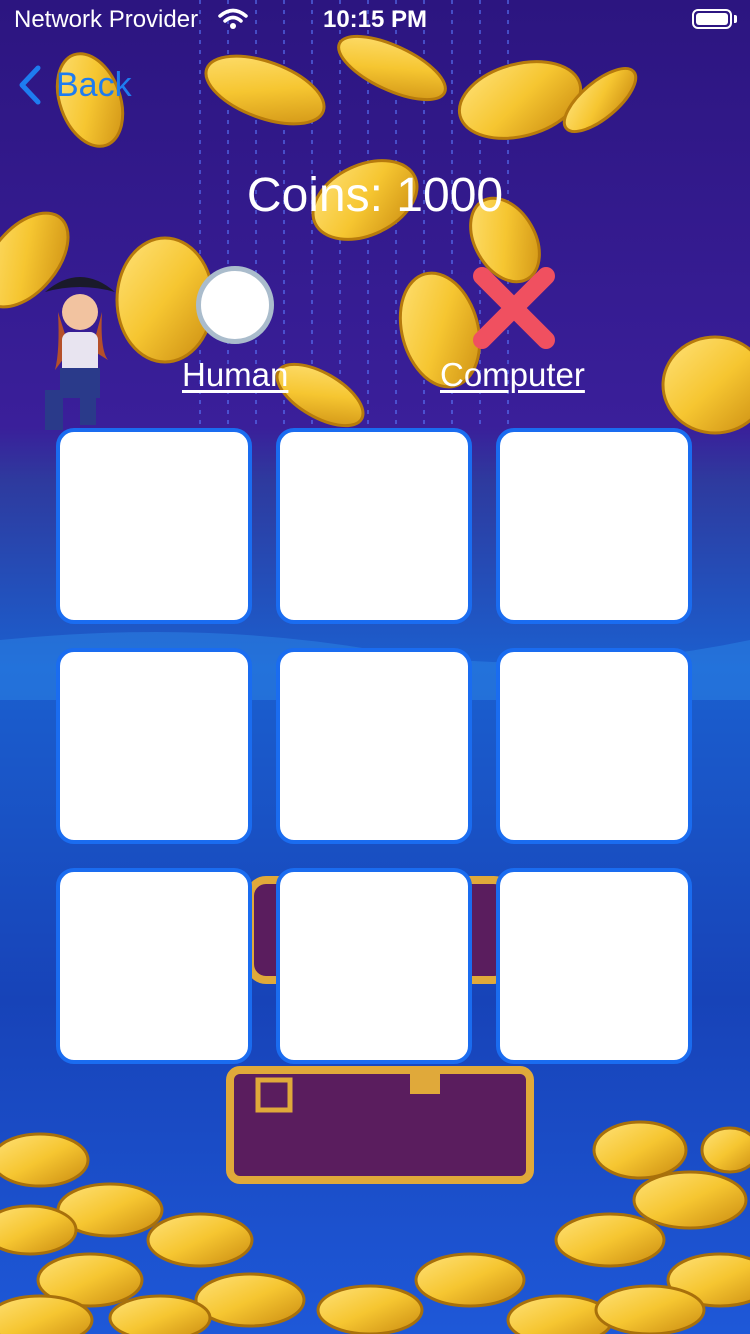 Image resolution: width=750 pixels, height=1334 pixels. I want to click on status-bar: Network Provider 10:15 PM, so click(375, 20).